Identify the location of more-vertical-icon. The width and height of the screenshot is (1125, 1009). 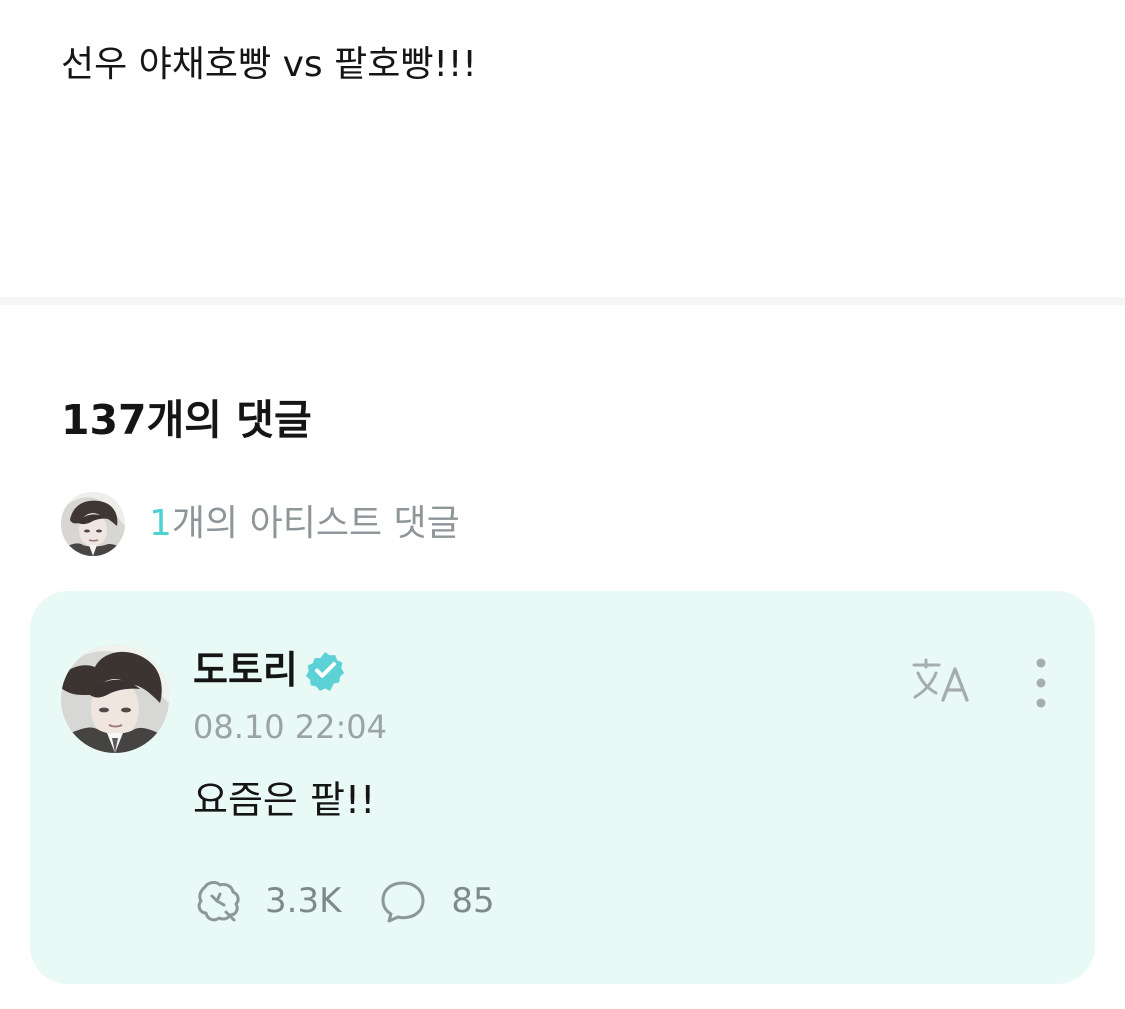
(1041, 683).